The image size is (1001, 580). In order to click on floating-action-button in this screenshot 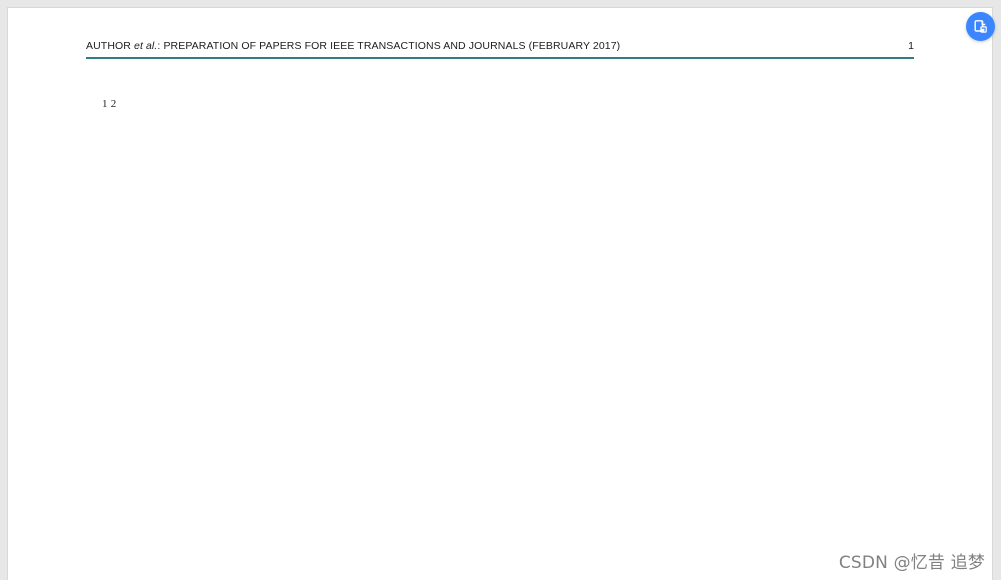, I will do `click(980, 26)`.